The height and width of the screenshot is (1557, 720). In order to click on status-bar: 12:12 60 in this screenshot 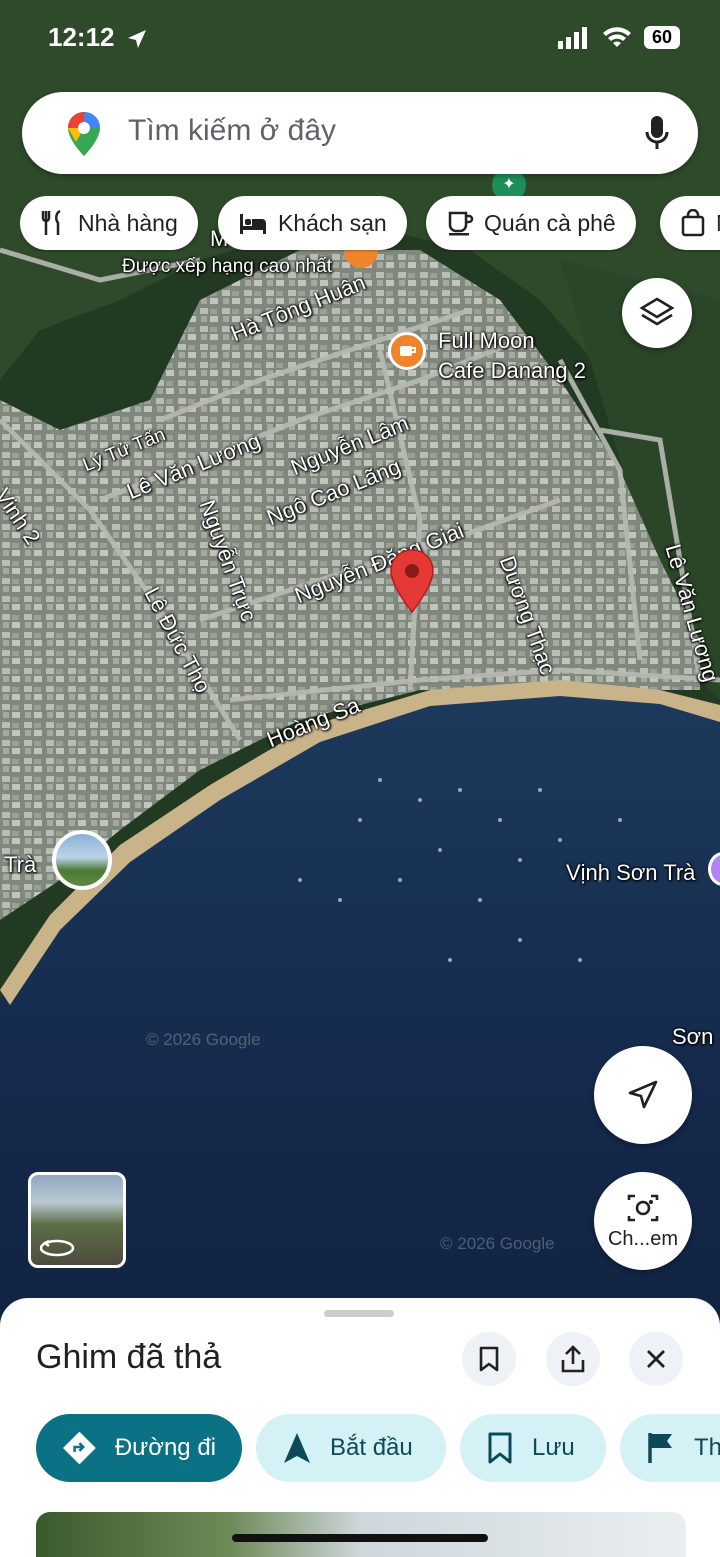, I will do `click(360, 40)`.